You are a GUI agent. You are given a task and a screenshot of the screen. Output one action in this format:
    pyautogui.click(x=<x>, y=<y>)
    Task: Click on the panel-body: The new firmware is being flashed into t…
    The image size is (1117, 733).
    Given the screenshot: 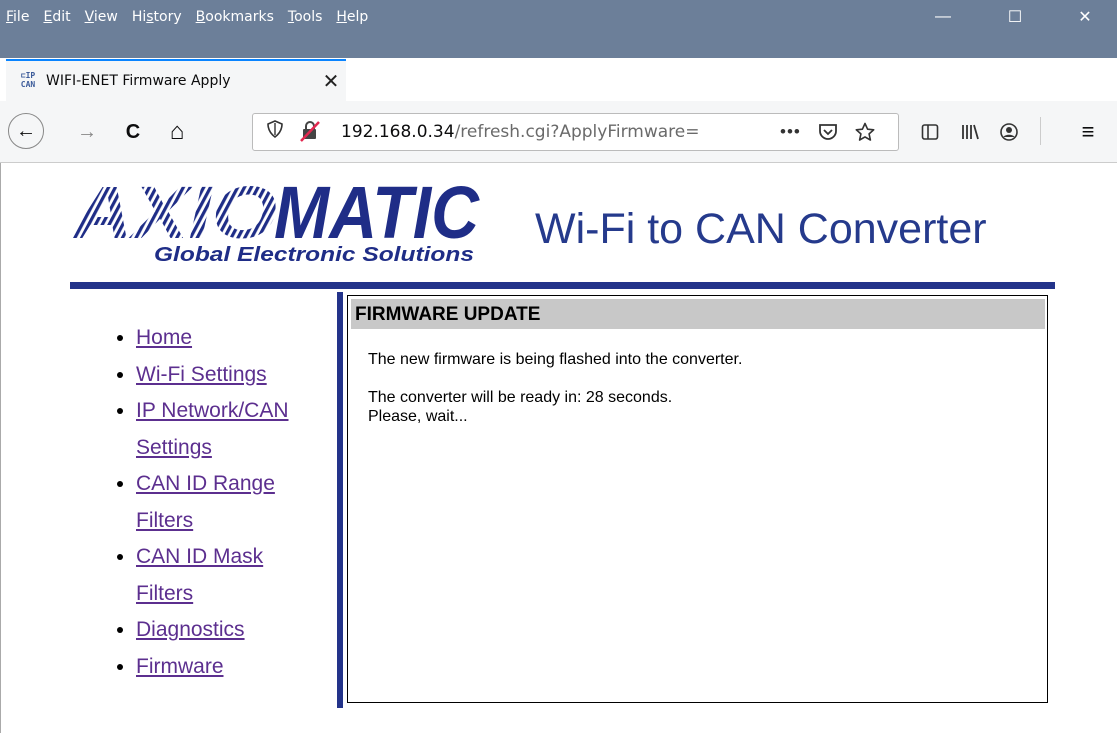 What is the action you would take?
    pyautogui.click(x=555, y=388)
    